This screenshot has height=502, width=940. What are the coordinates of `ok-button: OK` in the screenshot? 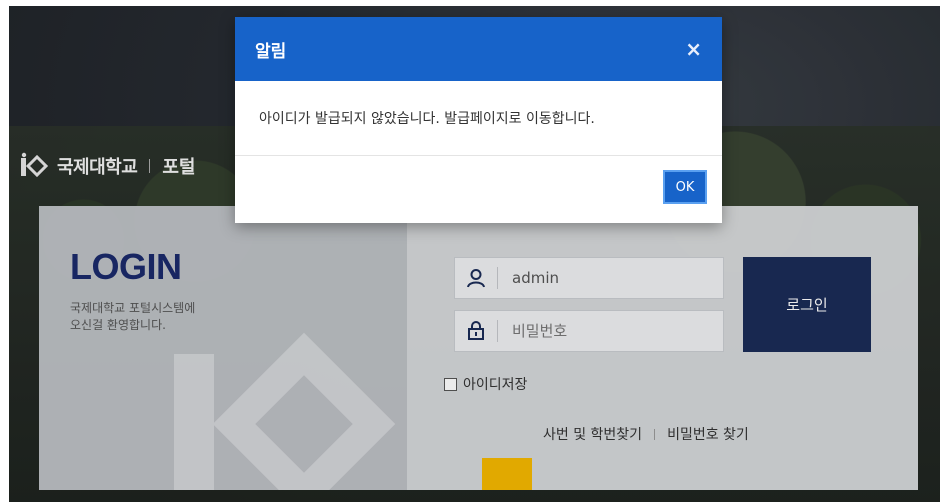 It's located at (685, 187).